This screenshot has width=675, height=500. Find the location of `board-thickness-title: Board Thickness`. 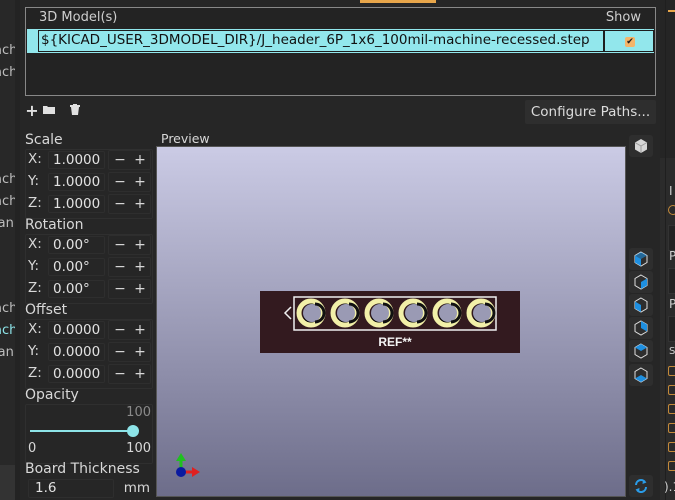

board-thickness-title: Board Thickness is located at coordinates (82, 469).